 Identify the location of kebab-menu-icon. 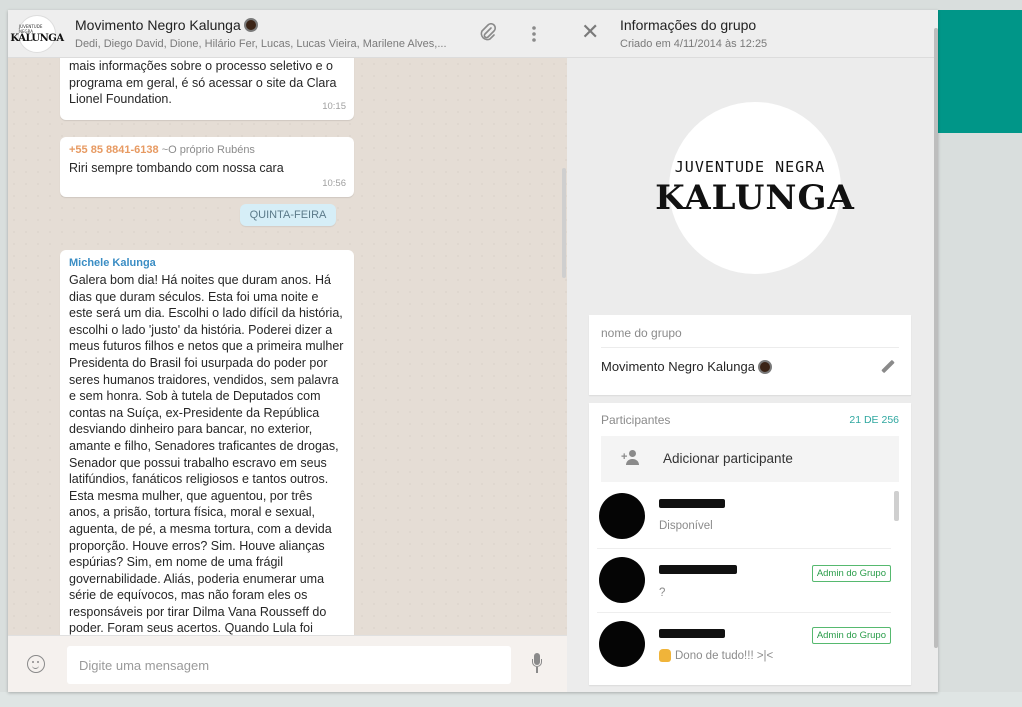
(534, 34).